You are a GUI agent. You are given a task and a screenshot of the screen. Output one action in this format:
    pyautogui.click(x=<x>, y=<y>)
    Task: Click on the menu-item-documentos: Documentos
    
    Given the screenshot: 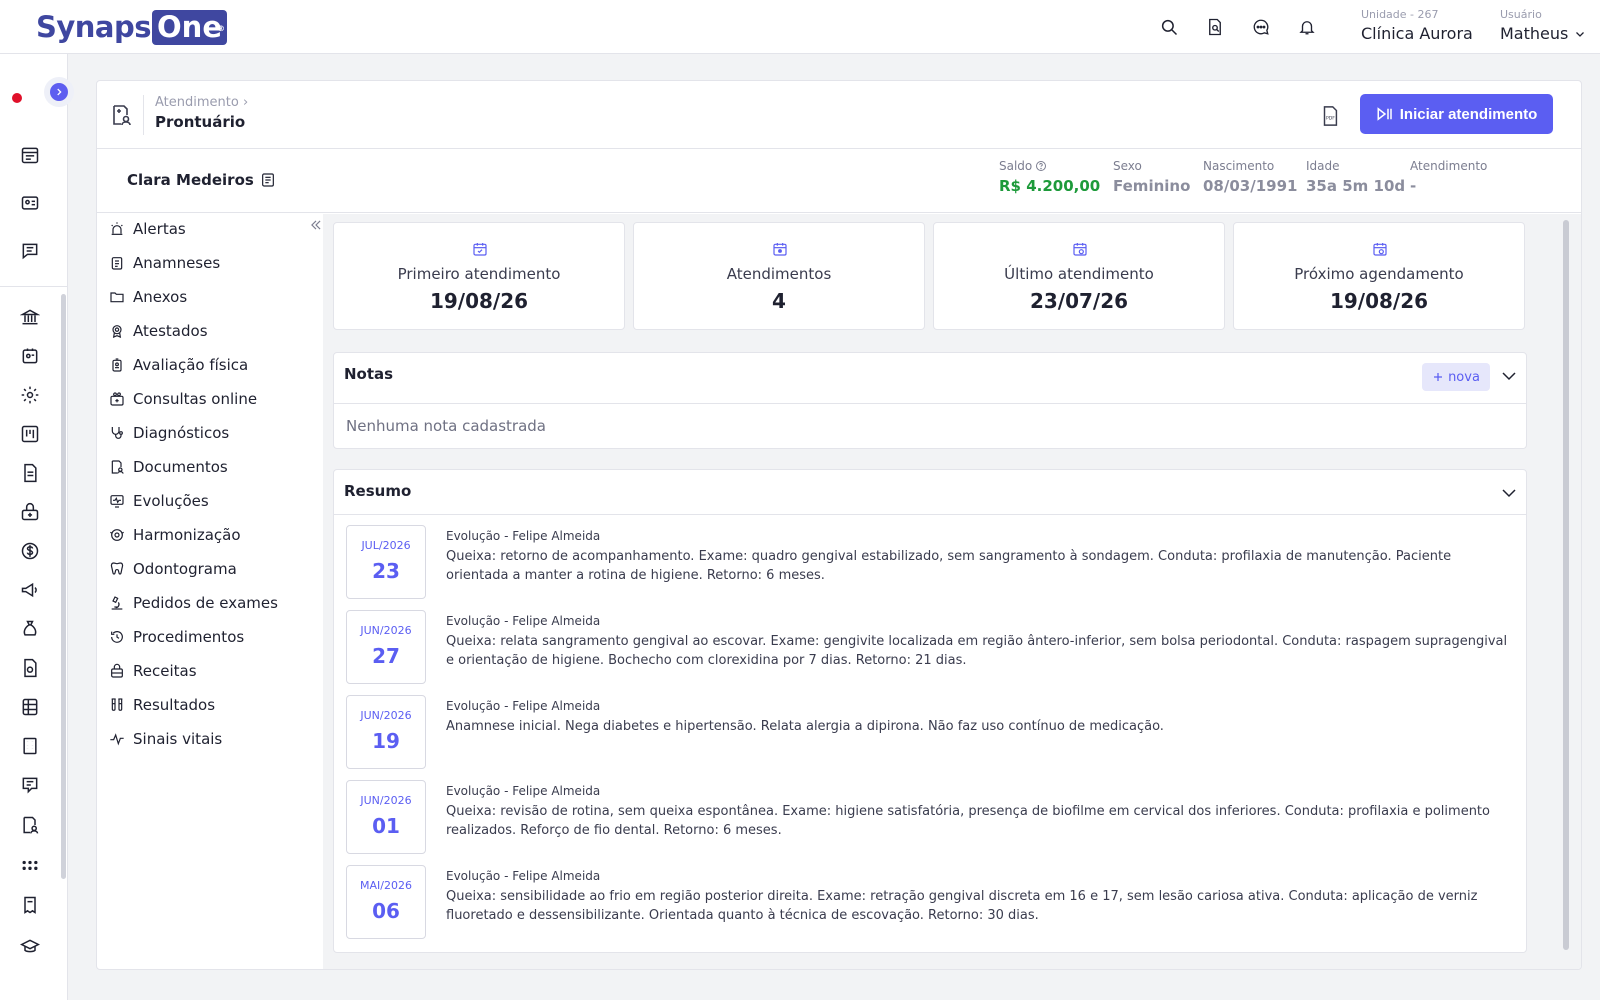 What is the action you would take?
    pyautogui.click(x=168, y=467)
    